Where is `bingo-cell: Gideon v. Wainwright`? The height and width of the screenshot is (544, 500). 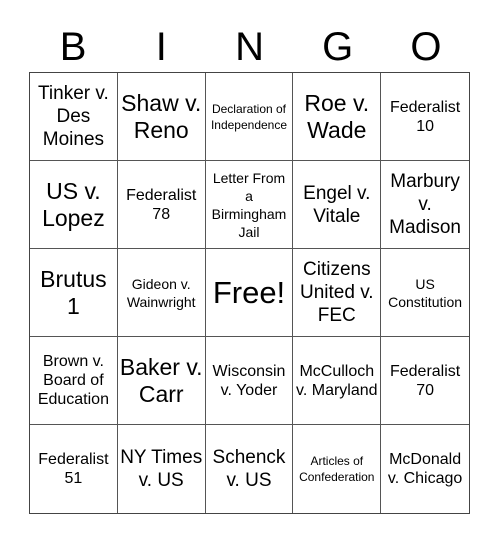 bingo-cell: Gideon v. Wainwright is located at coordinates (161, 293).